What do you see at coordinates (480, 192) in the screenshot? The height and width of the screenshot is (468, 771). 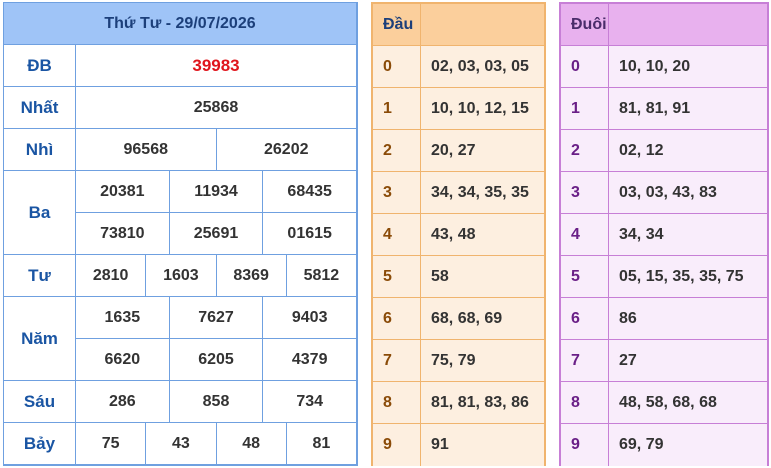 I see `dau-numbers: 34, 34, 35, 35` at bounding box center [480, 192].